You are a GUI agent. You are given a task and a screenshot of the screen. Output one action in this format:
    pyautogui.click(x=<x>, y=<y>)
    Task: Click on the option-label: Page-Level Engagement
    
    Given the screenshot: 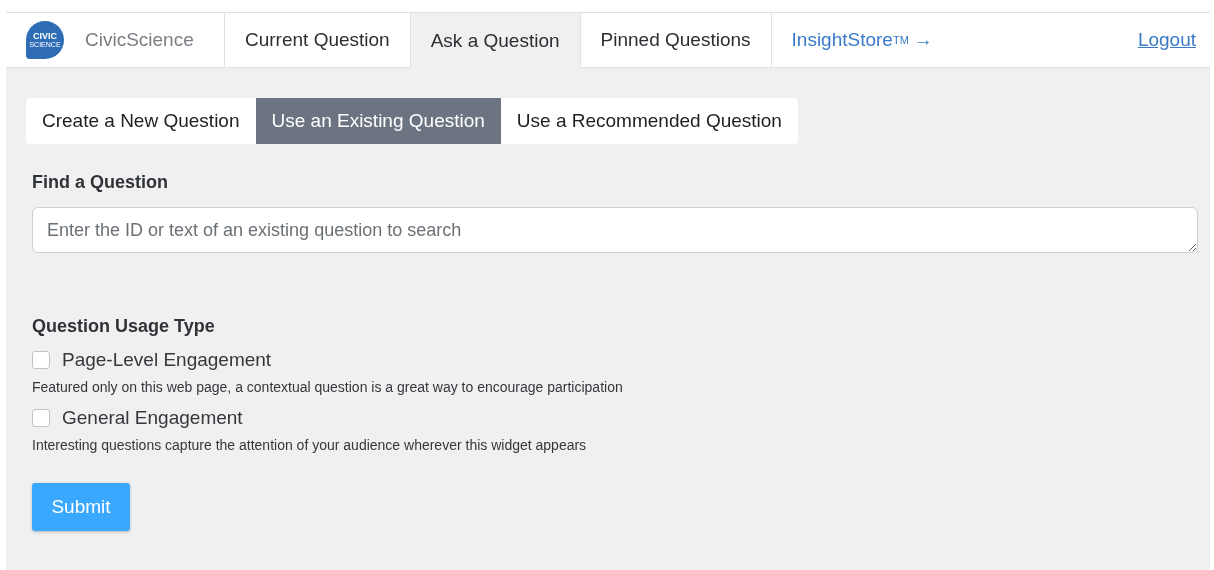 What is the action you would take?
    pyautogui.click(x=167, y=360)
    